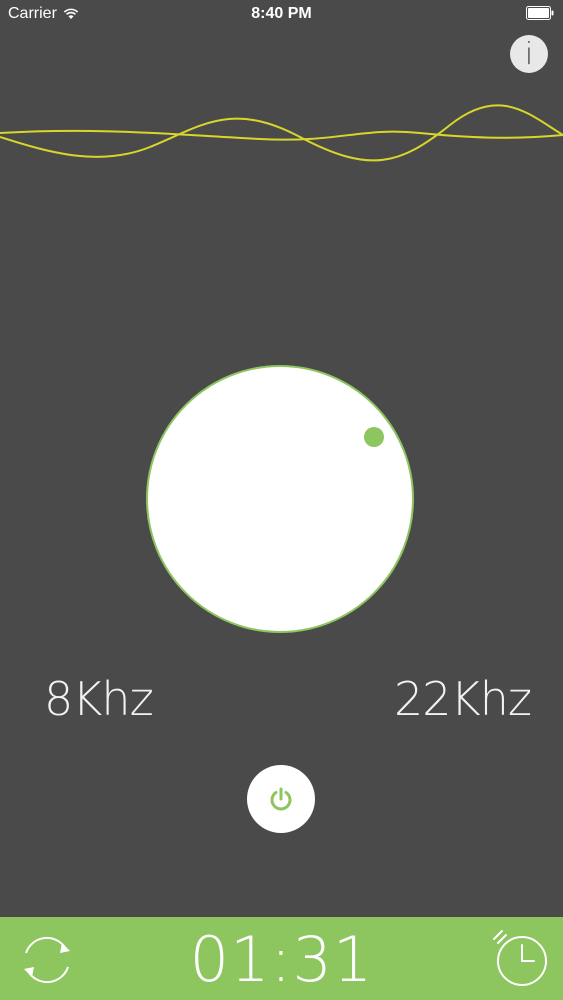 The height and width of the screenshot is (1000, 563). What do you see at coordinates (280, 499) in the screenshot?
I see `frequency-dial` at bounding box center [280, 499].